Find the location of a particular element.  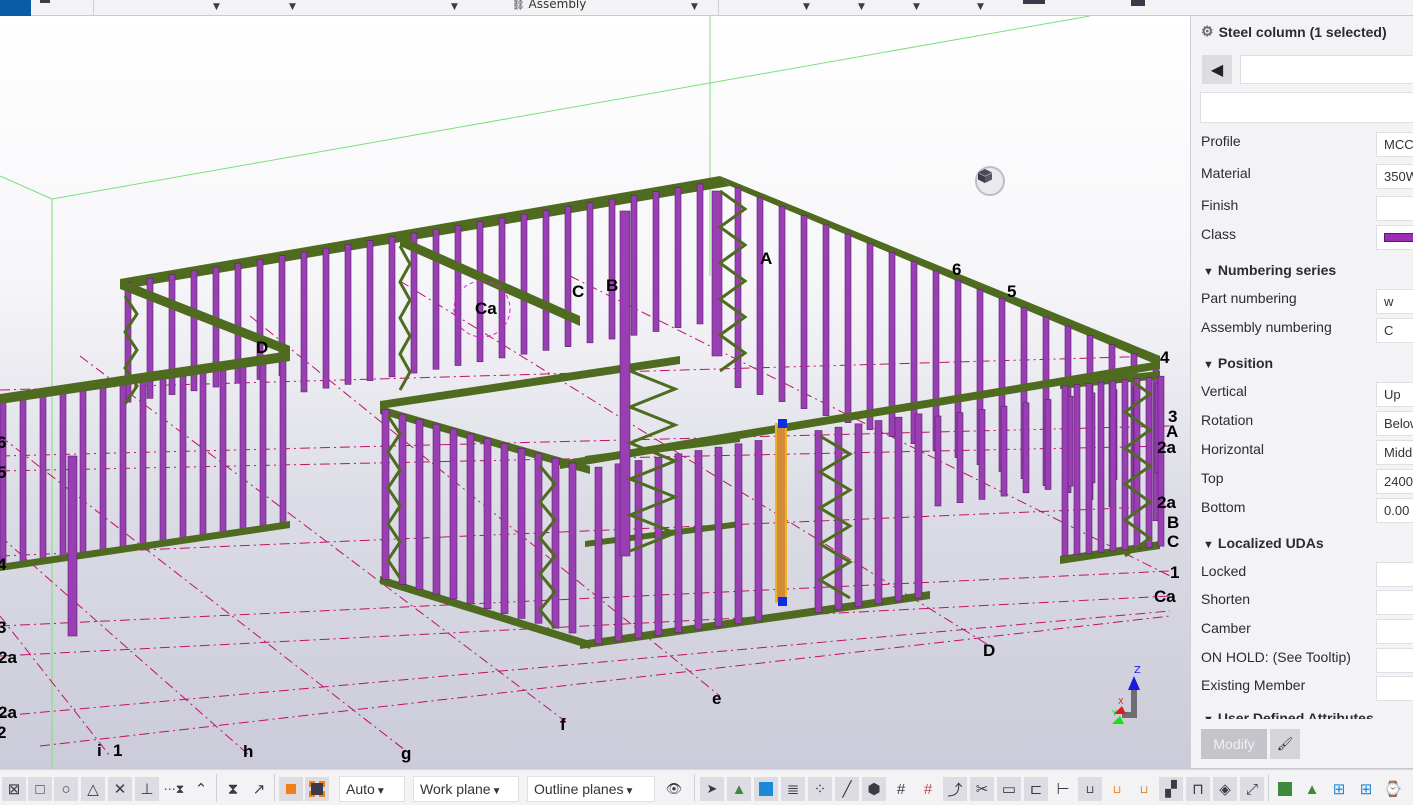

select-objects-button: ⬢ is located at coordinates (874, 789).